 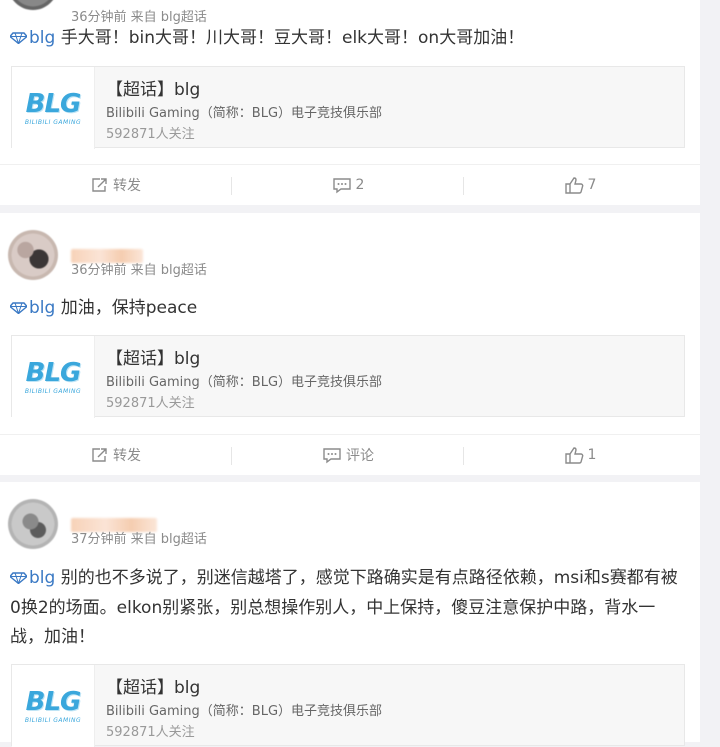 I want to click on post-body: 手大哥！bin大哥！川大哥！豆大哥！elk大哥！on大哥加油！, so click(x=290, y=38).